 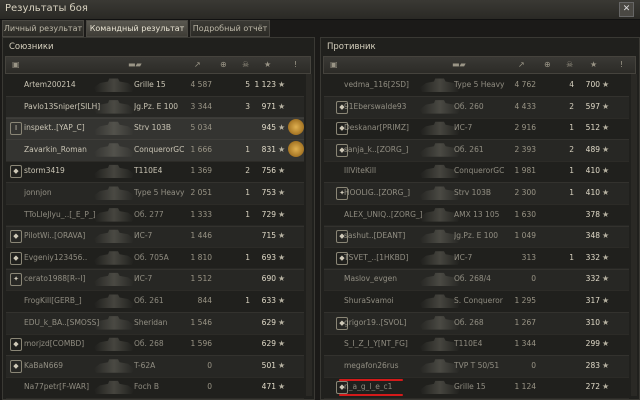 What do you see at coordinates (592, 236) in the screenshot?
I see `xp-value: 348` at bounding box center [592, 236].